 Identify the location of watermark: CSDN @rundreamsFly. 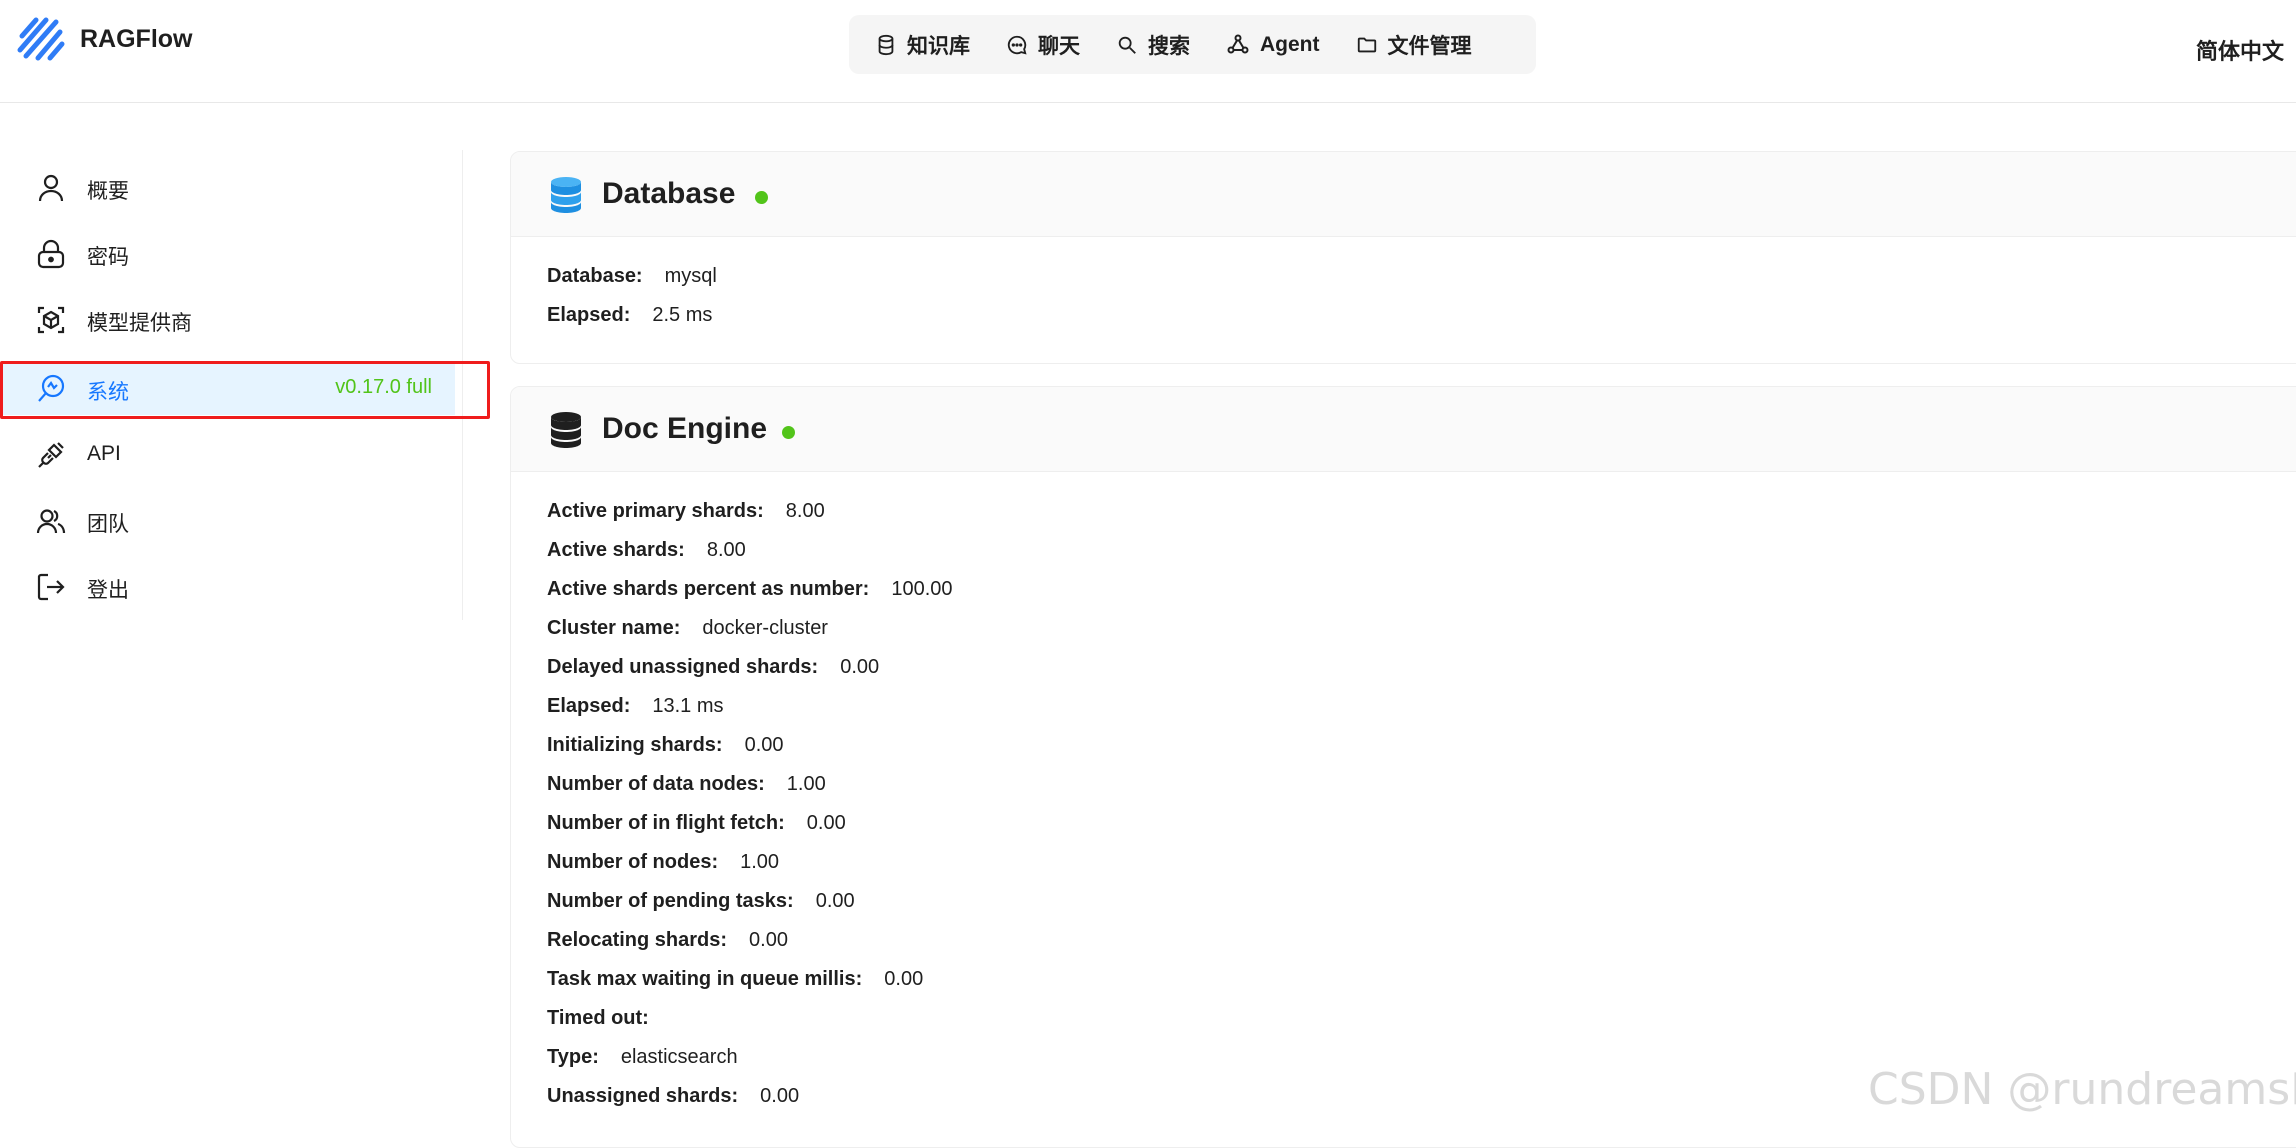
(2082, 1089).